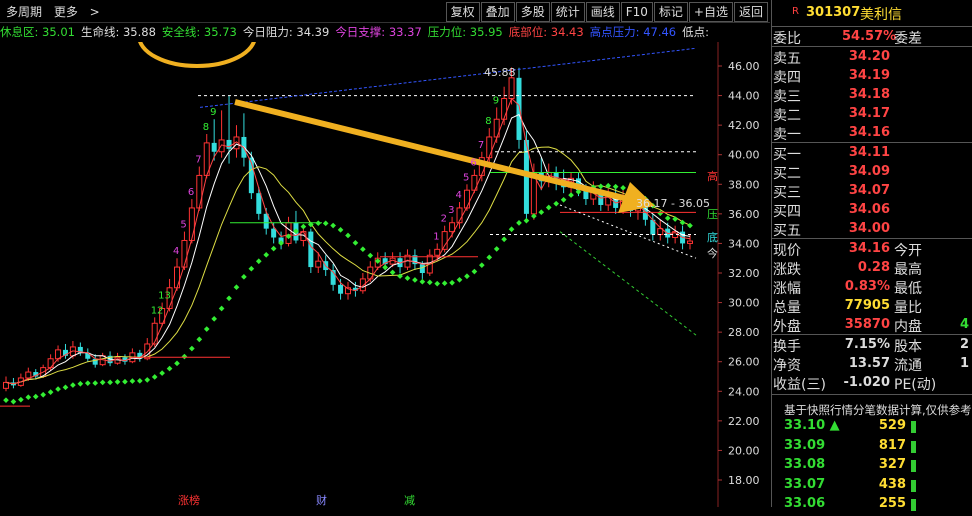 This screenshot has height=516, width=972. I want to click on bid-row: 买四 34.06, so click(872, 210).